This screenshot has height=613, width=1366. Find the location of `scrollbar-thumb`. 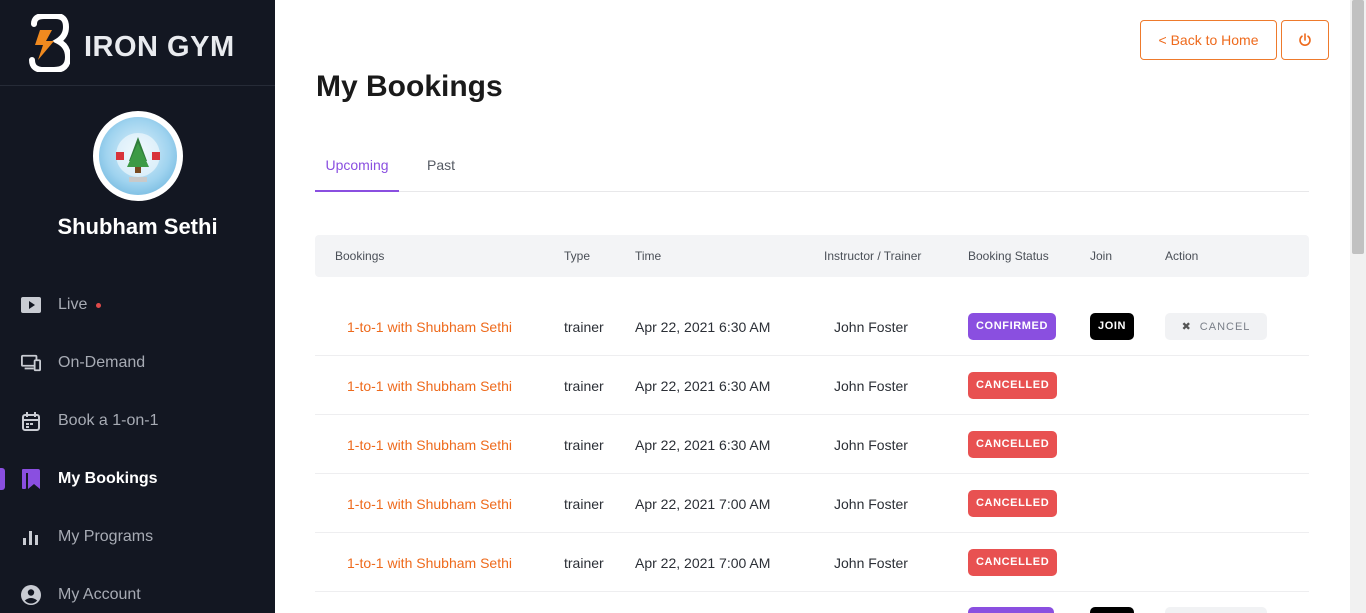

scrollbar-thumb is located at coordinates (1358, 127).